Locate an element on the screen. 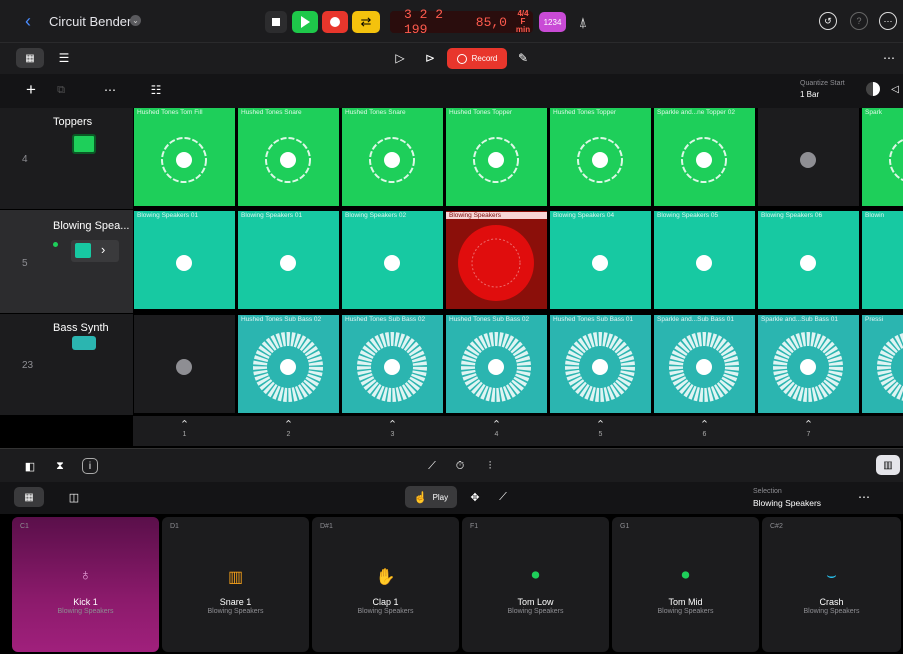 This screenshot has width=903, height=654. record-button is located at coordinates (335, 22).